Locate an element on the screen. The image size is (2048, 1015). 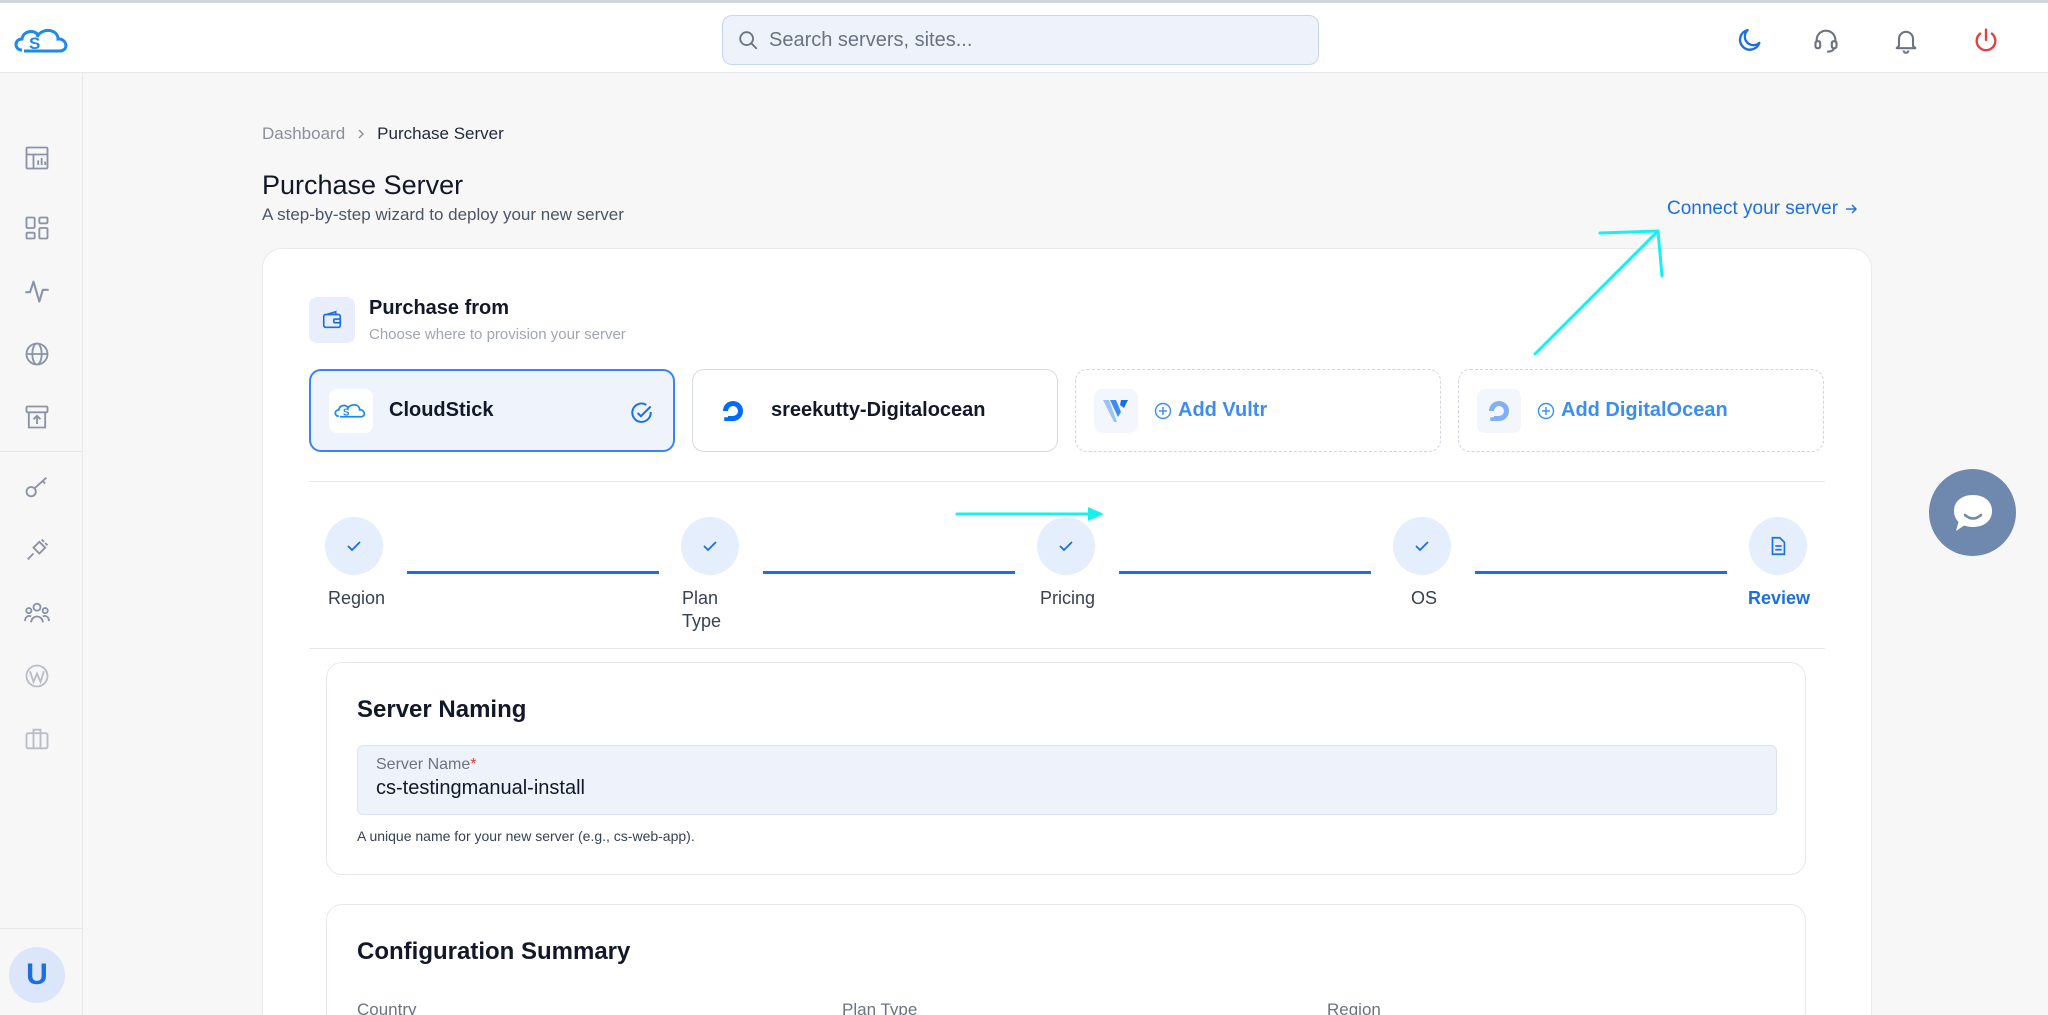
arrow-right-icon is located at coordinates (1852, 209).